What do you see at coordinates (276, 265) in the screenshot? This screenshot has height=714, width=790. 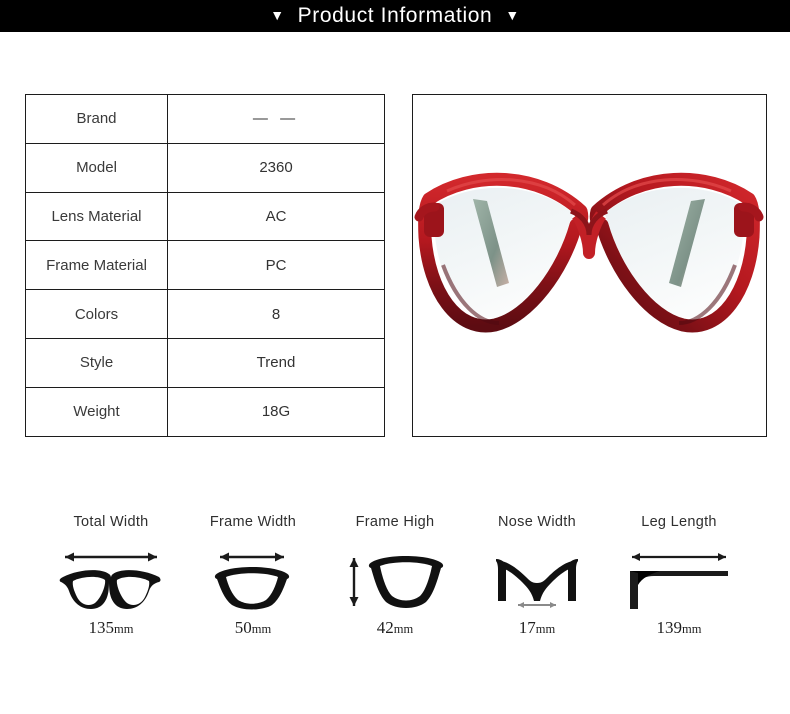 I see `spec-value-frame-material: PC` at bounding box center [276, 265].